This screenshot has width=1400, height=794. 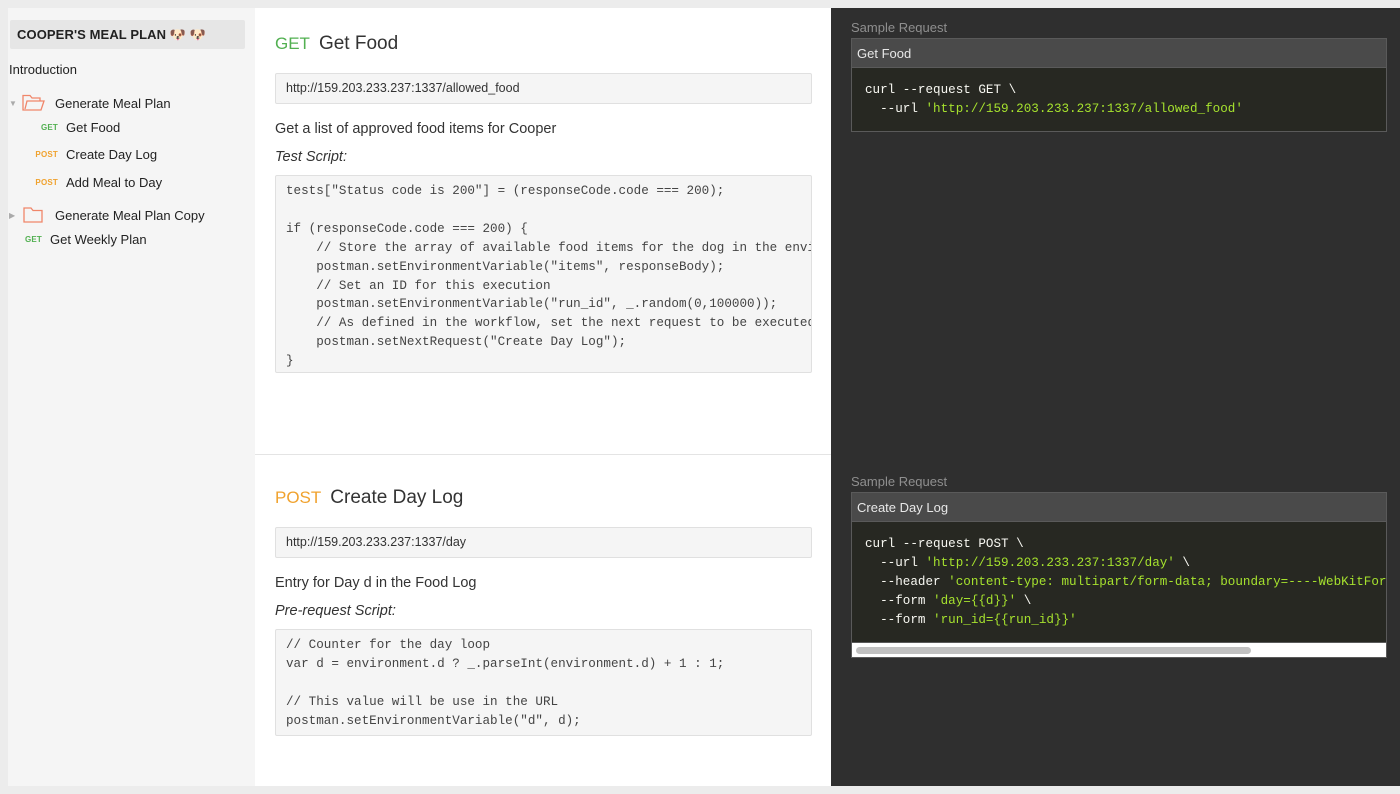 What do you see at coordinates (292, 43) in the screenshot?
I see `method-label: GET` at bounding box center [292, 43].